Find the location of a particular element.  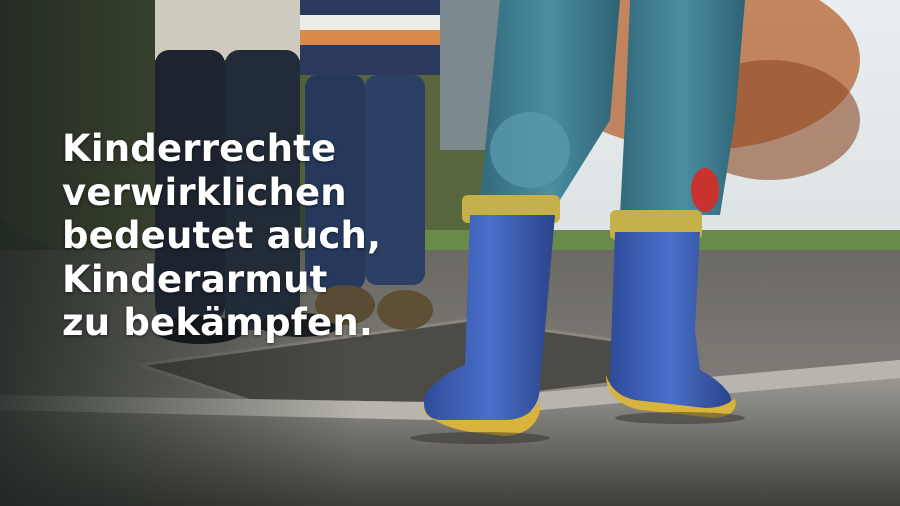

headline-line-1: Kinderrechte is located at coordinates (199, 148).